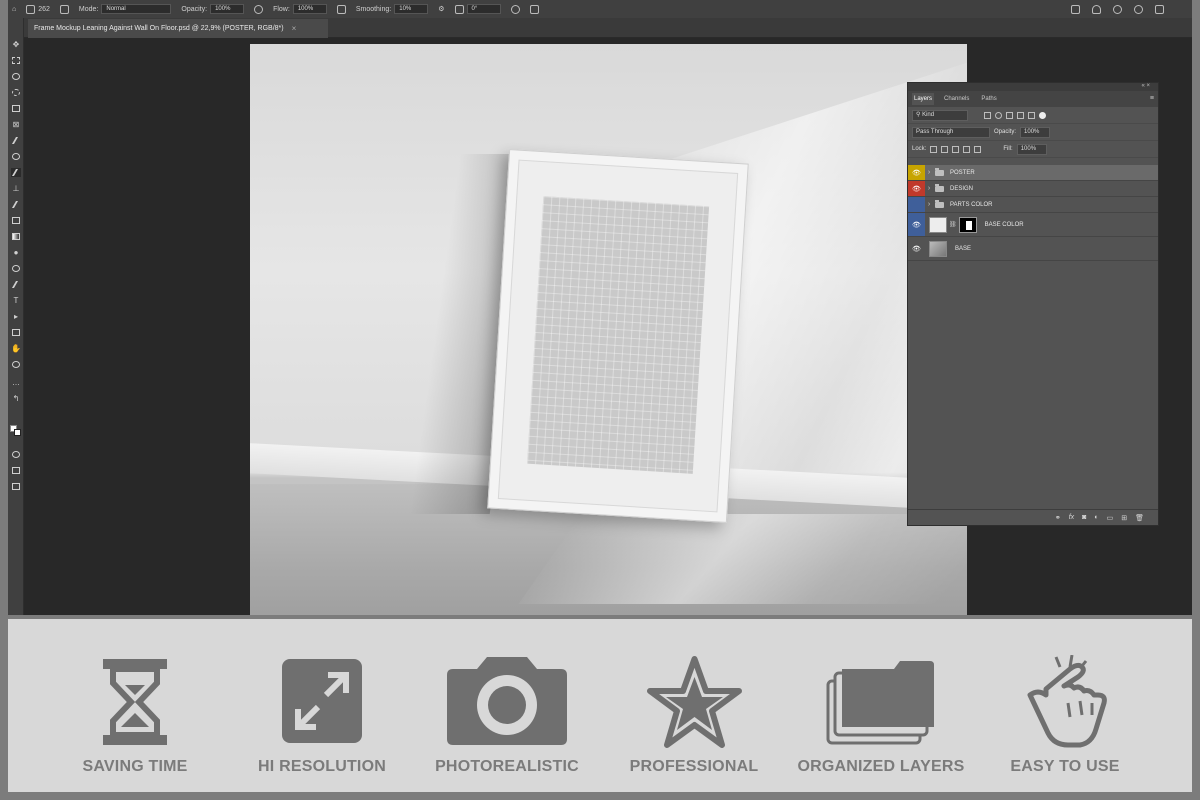 This screenshot has height=800, width=1200. Describe the element at coordinates (1033, 173) in the screenshot. I see `layer-poster: 👁 › POSTER` at that location.